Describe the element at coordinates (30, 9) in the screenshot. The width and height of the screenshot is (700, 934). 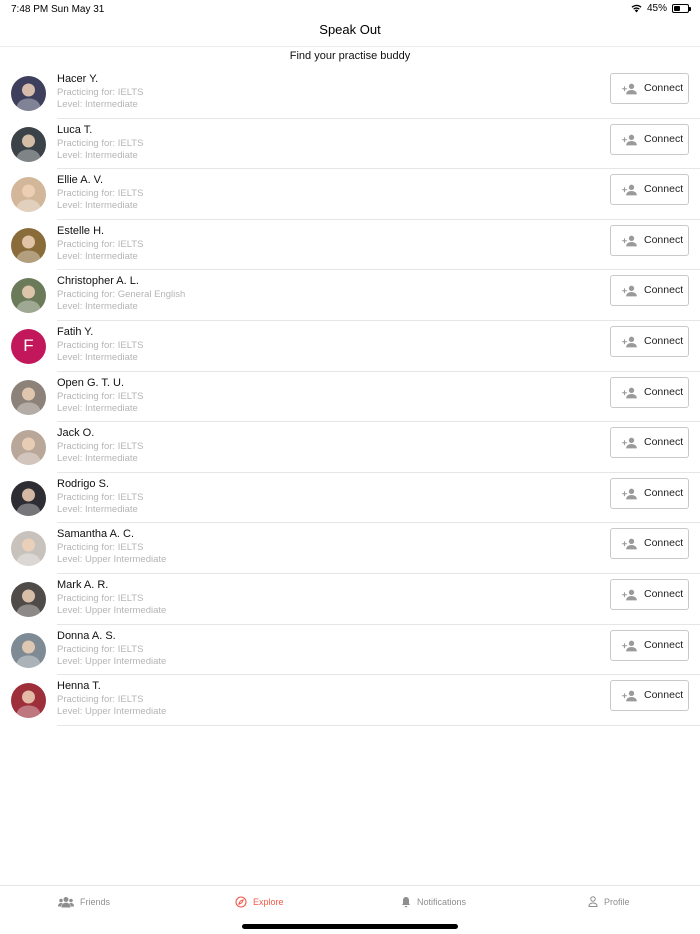
I see `status-time: 7:48 PM` at that location.